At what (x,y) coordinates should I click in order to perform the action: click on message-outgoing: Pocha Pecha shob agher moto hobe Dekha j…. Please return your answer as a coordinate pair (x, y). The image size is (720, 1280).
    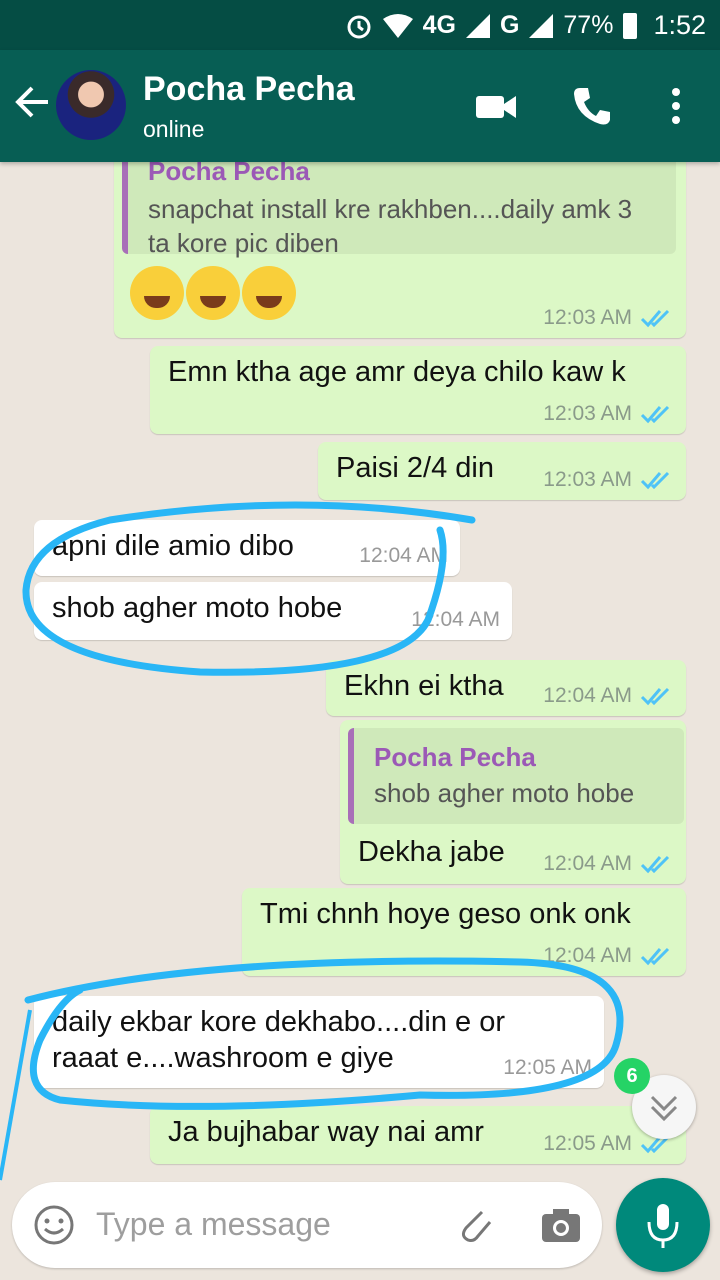
    Looking at the image, I should click on (513, 802).